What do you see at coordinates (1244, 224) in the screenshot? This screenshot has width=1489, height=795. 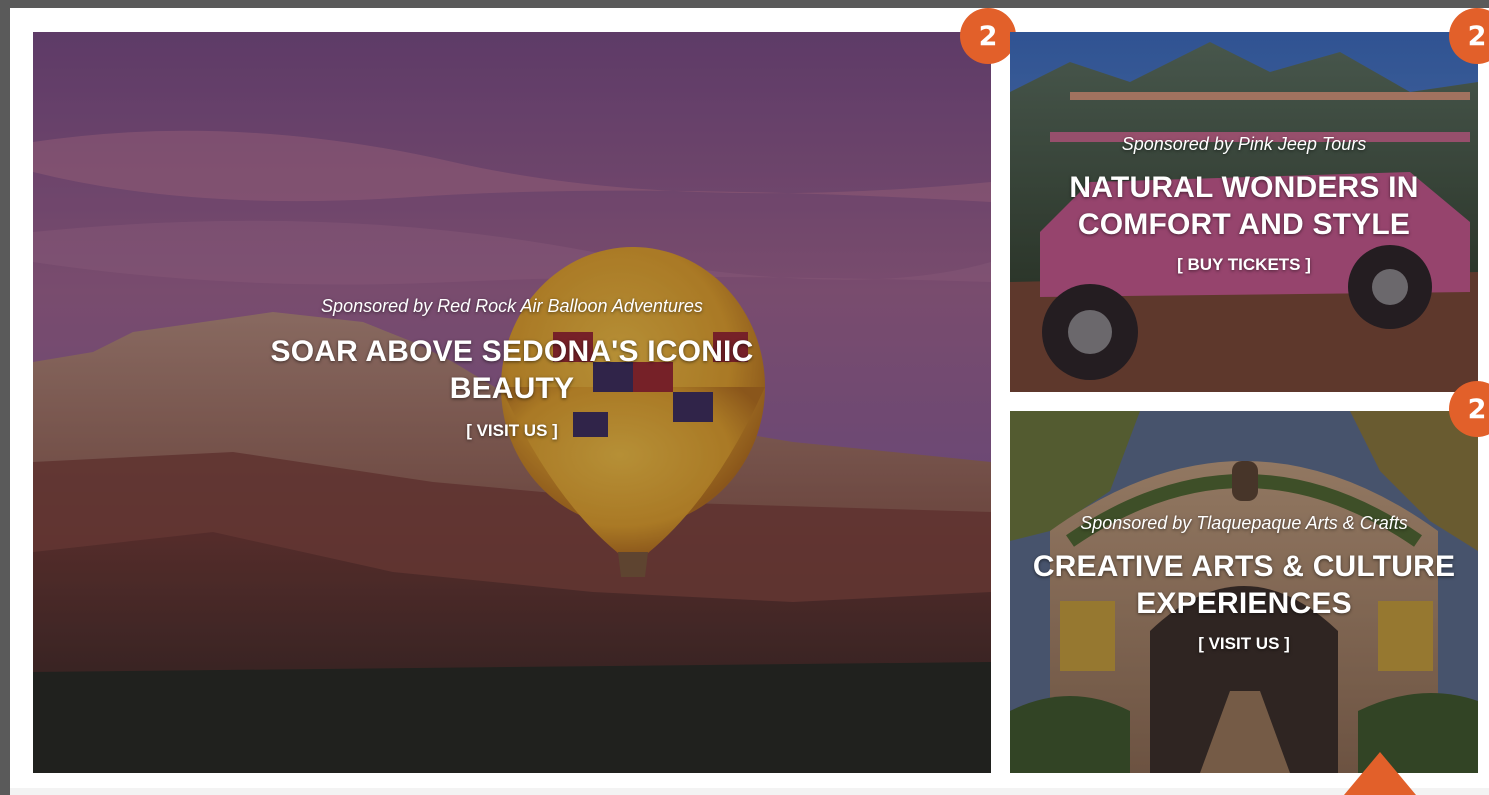 I see `ad-headline-line-2: COMFORT AND STYLE` at bounding box center [1244, 224].